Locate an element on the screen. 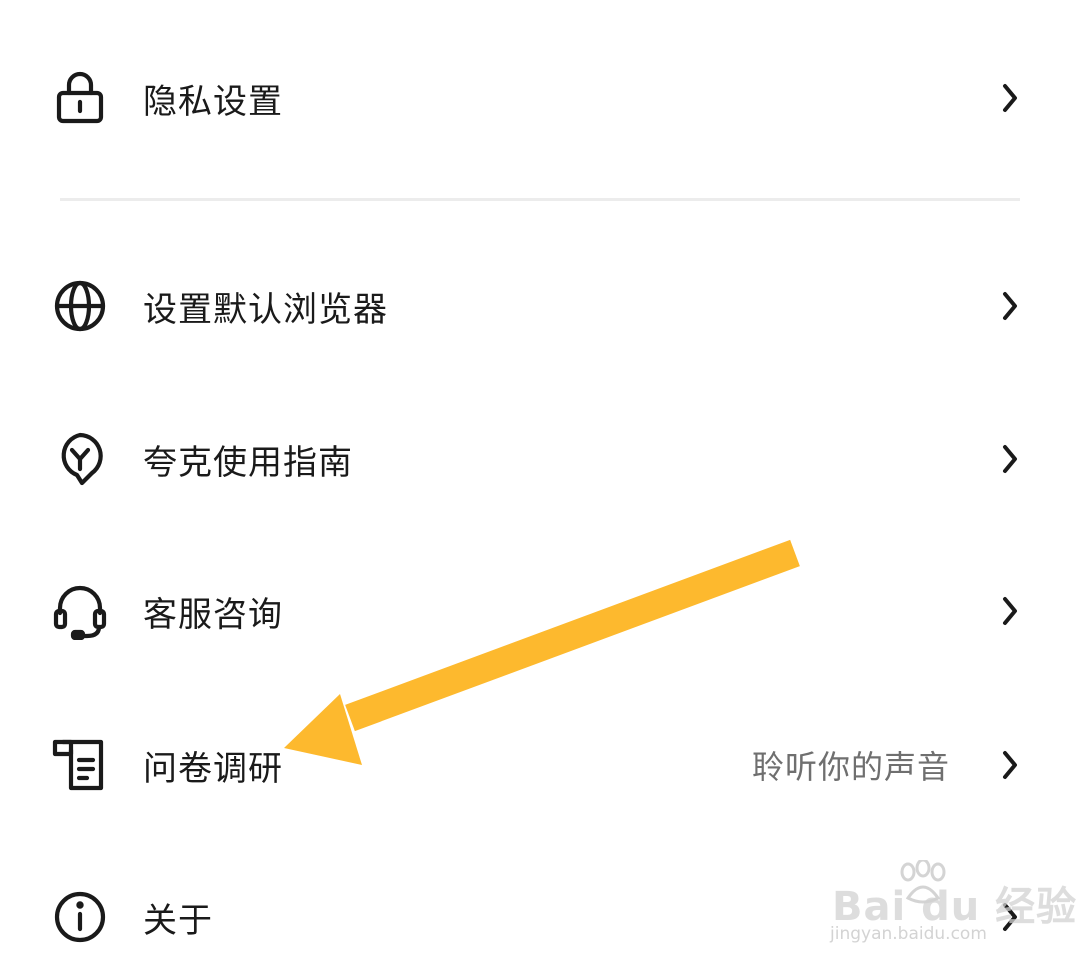  info-icon is located at coordinates (80, 917).